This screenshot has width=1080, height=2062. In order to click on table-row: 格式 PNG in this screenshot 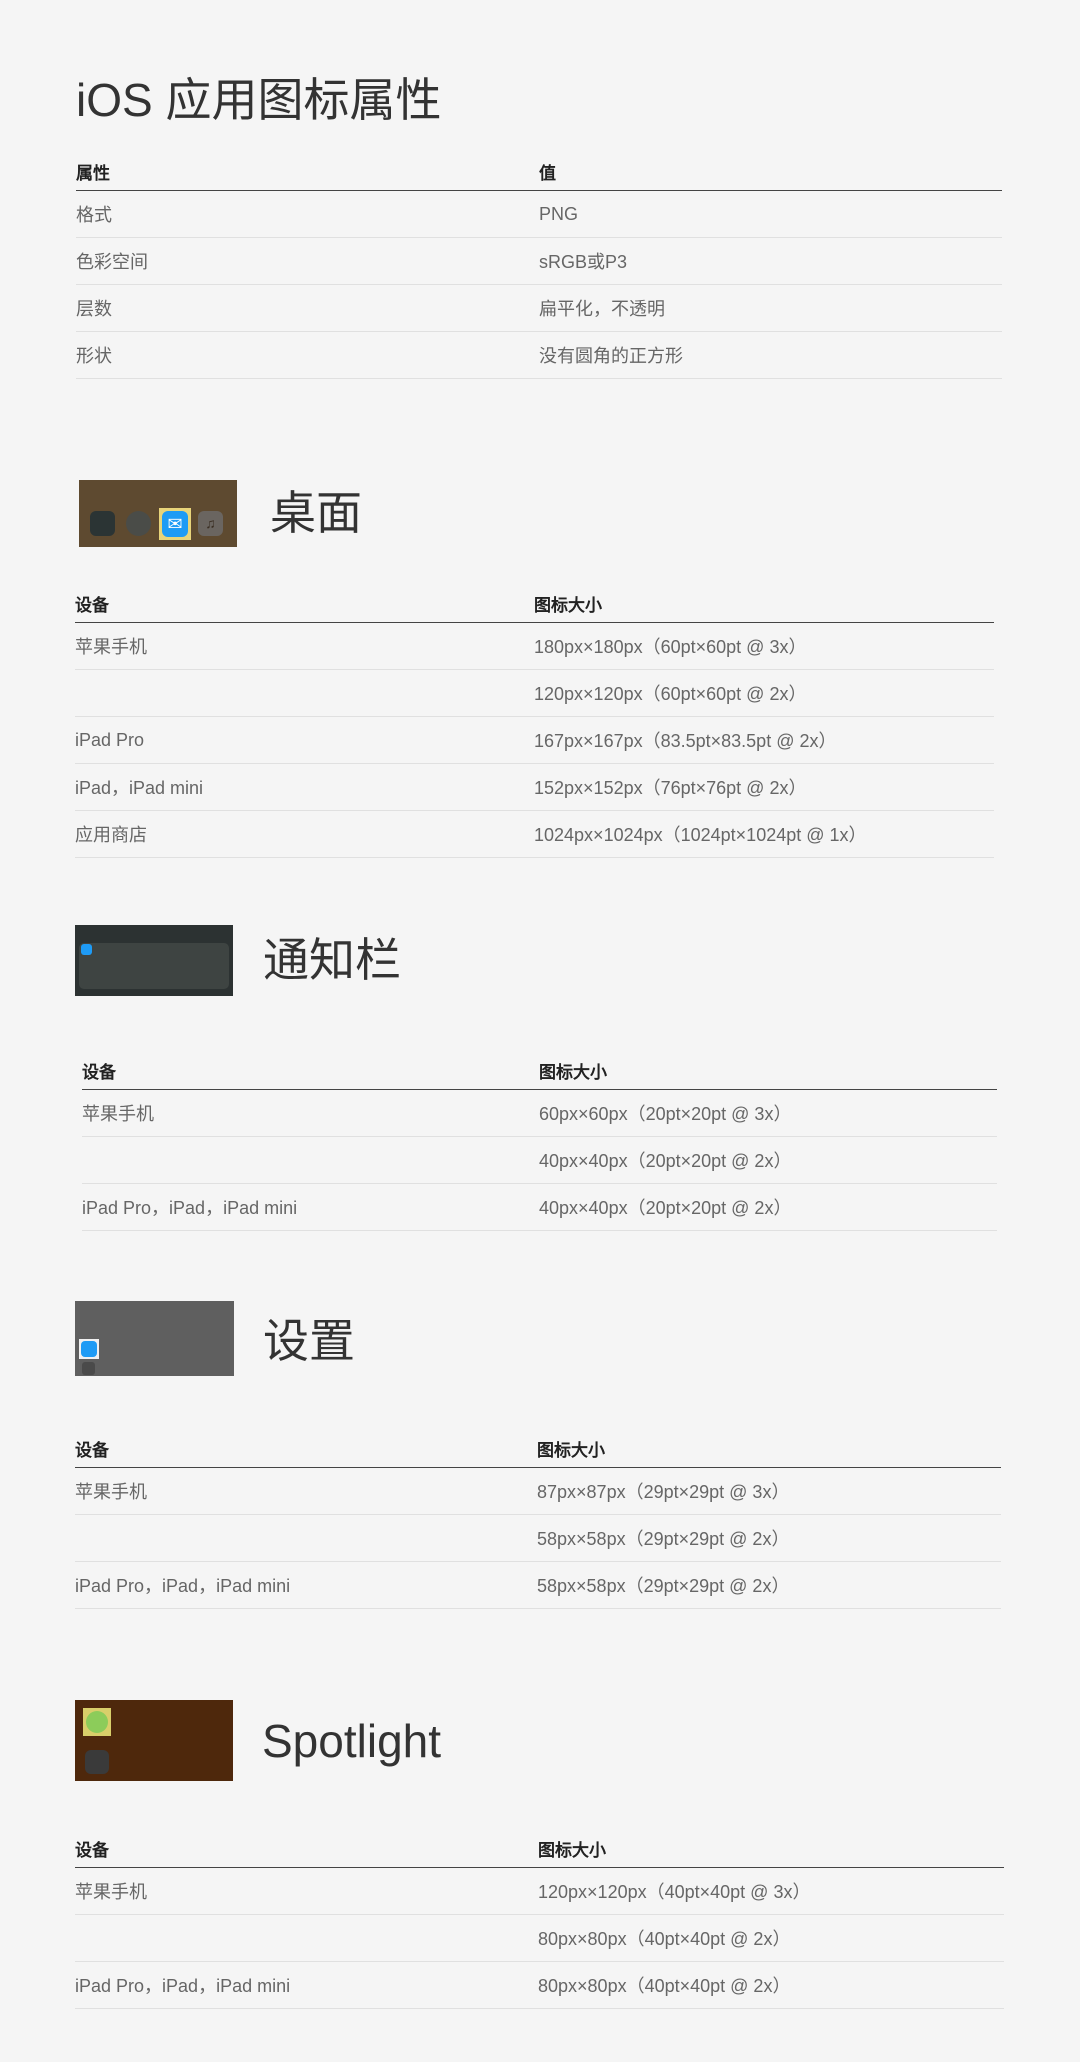, I will do `click(539, 214)`.